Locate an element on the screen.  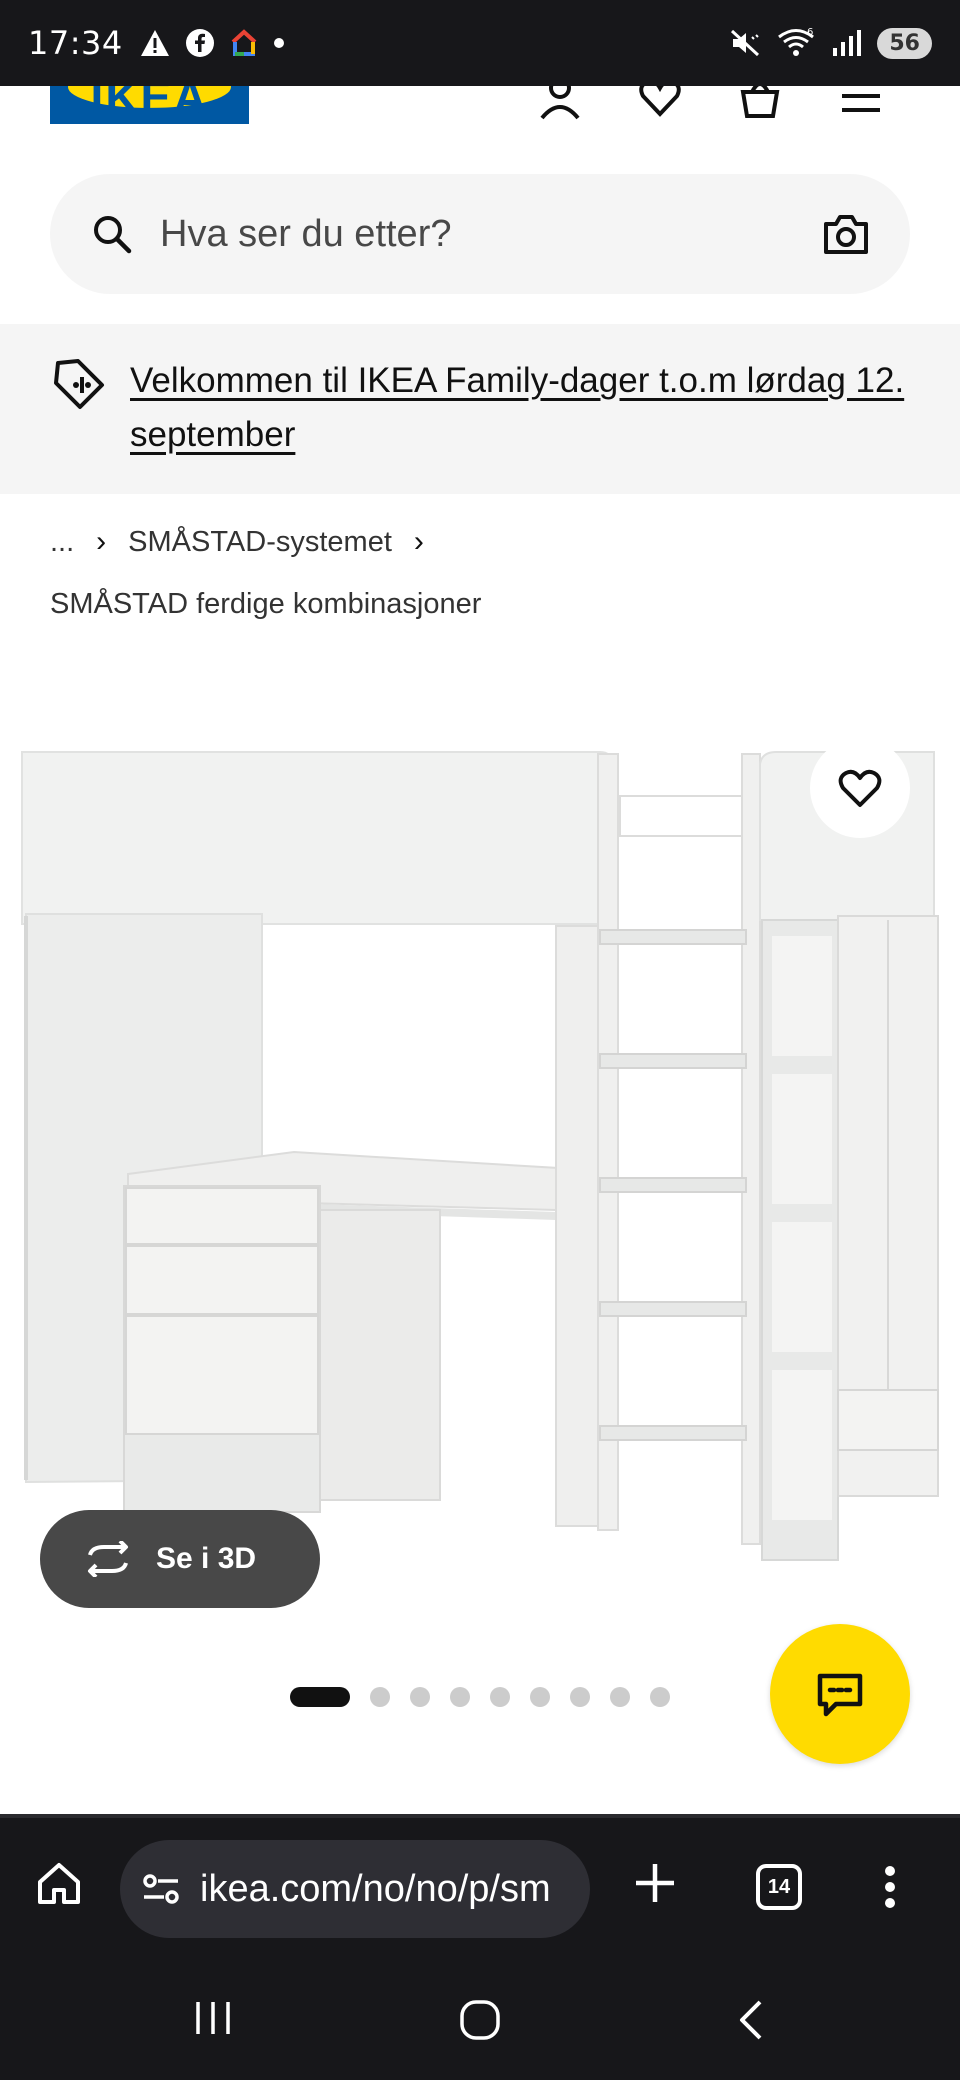
favorite-button is located at coordinates (860, 788).